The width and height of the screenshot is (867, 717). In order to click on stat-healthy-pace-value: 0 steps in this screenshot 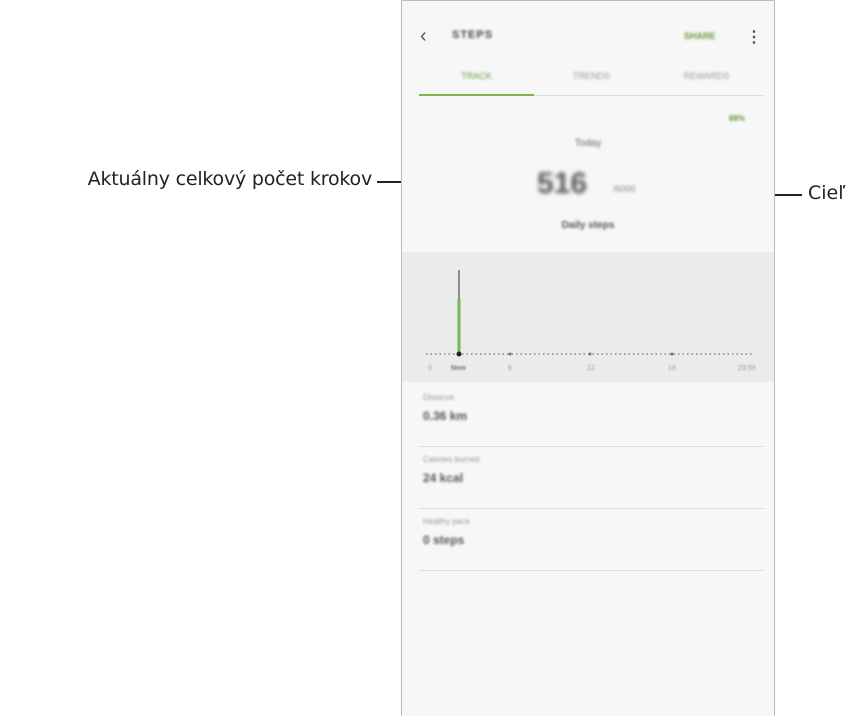, I will do `click(444, 540)`.